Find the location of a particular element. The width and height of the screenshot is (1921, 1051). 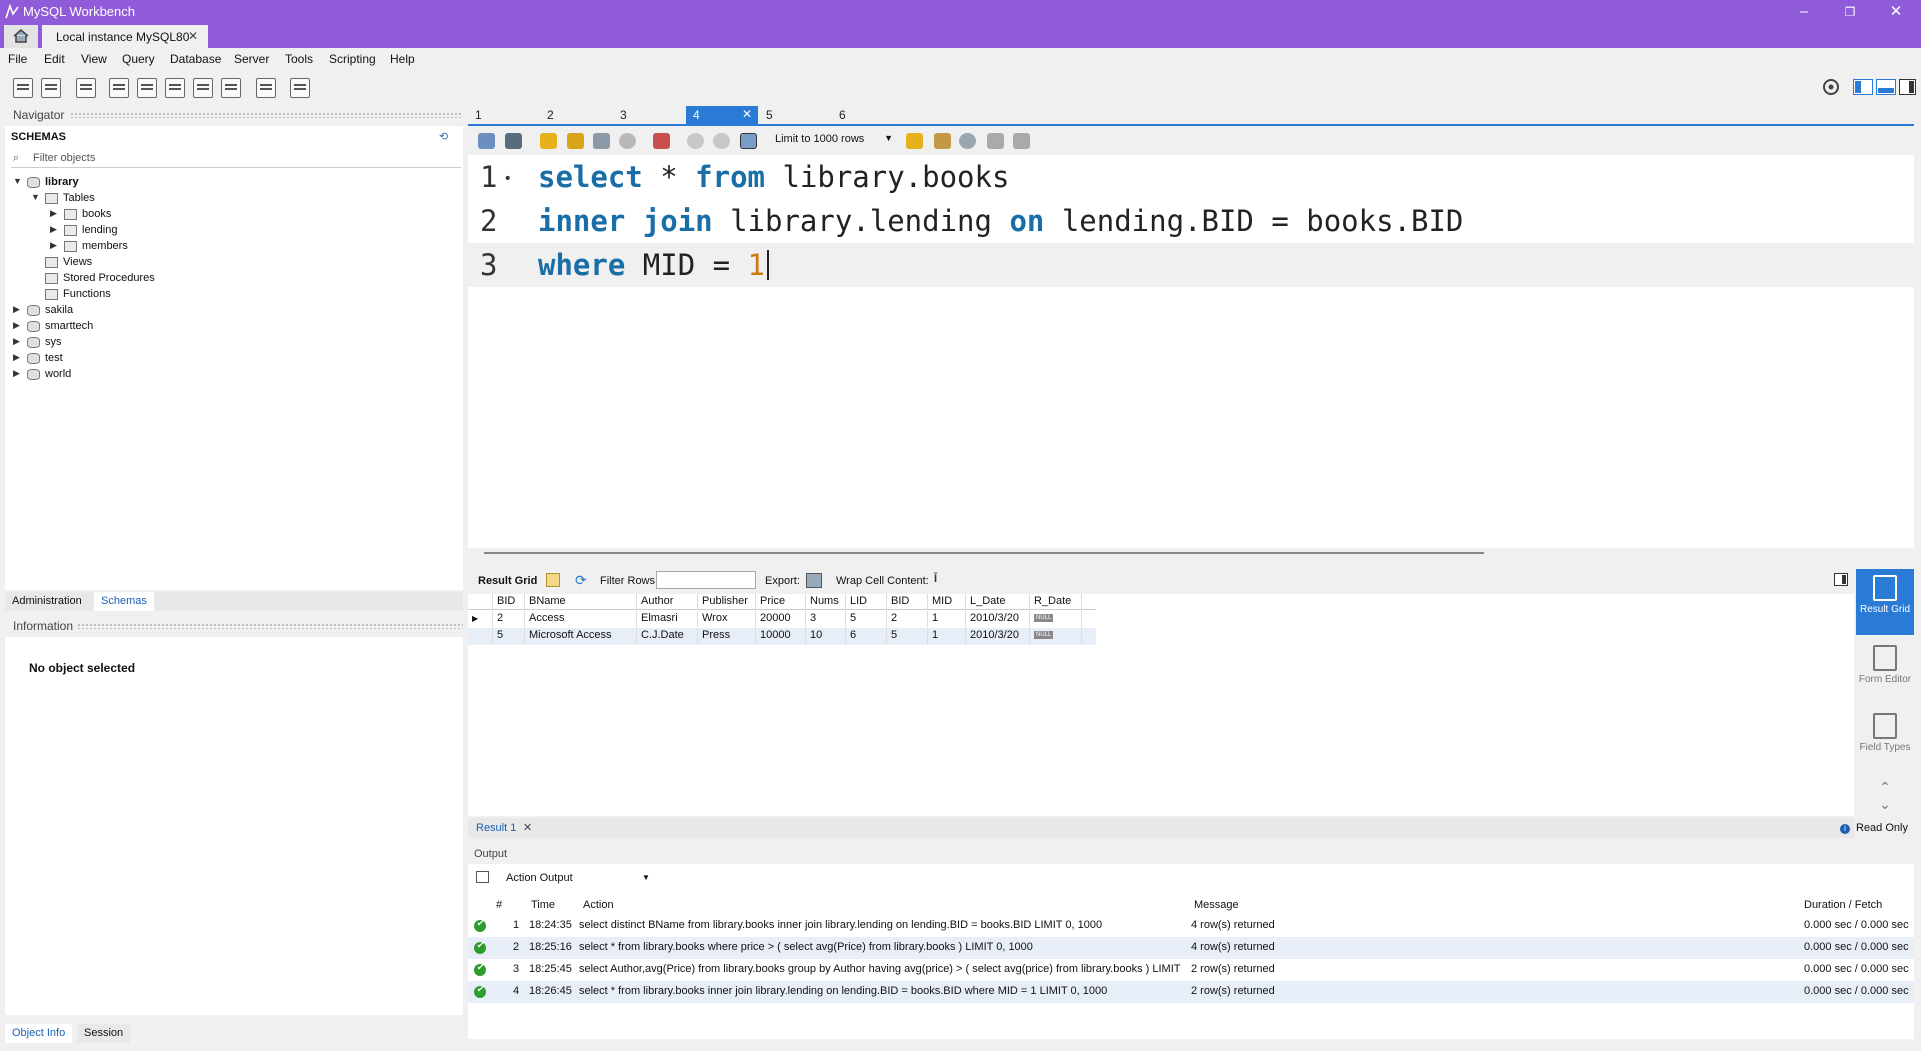

tab-query-1: 1 is located at coordinates (504, 115).